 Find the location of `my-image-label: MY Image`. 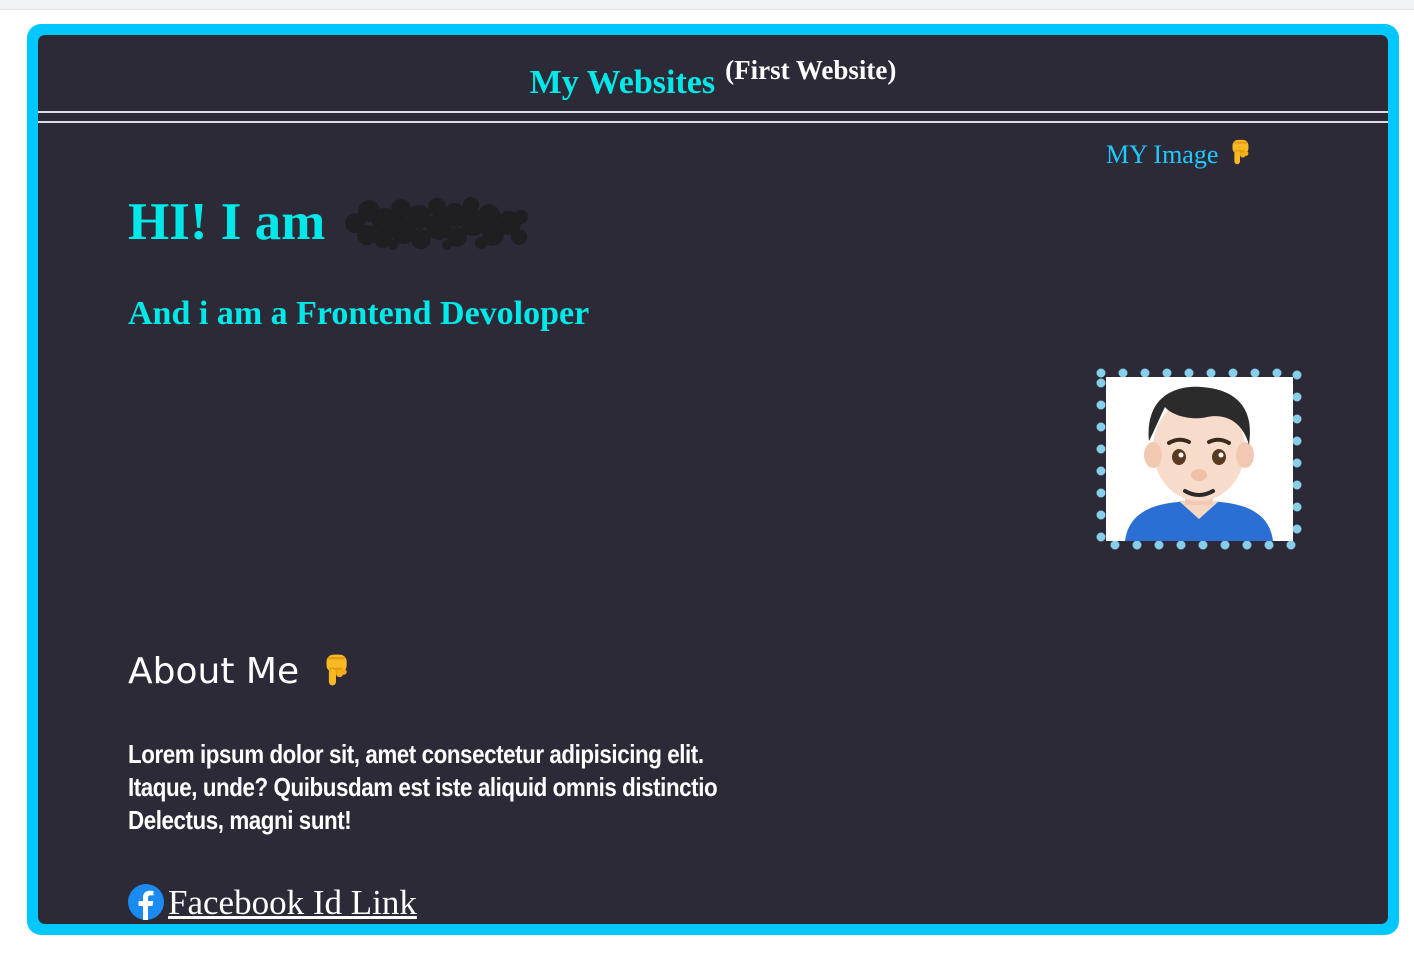

my-image-label: MY Image is located at coordinates (1180, 153).